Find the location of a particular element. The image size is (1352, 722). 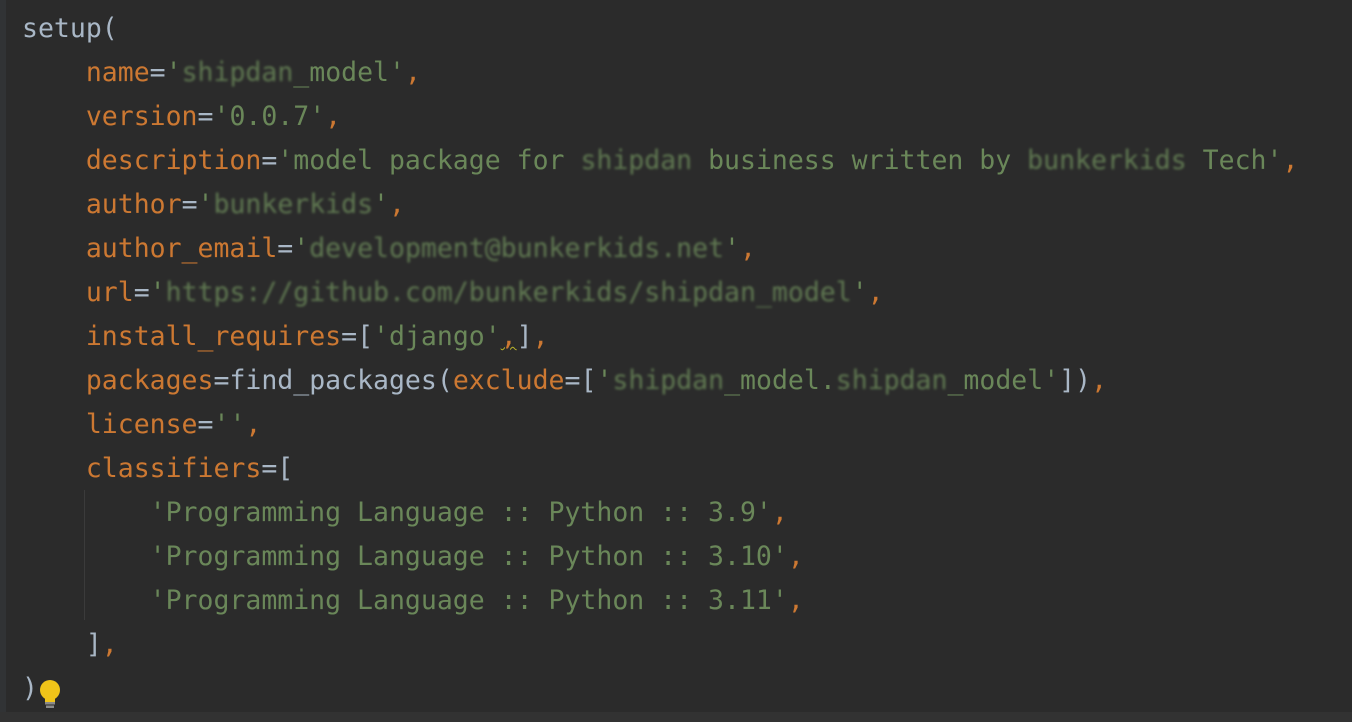

code-token: ) is located at coordinates (30, 688).